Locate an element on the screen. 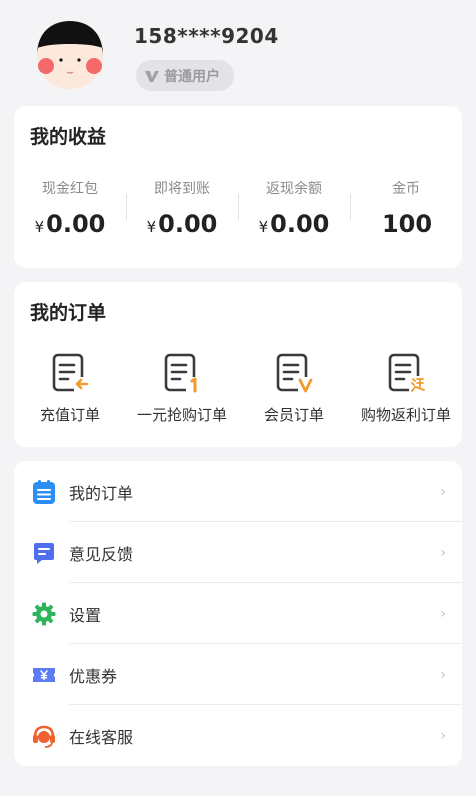 The width and height of the screenshot is (476, 796). phone-number: 158****9204 is located at coordinates (206, 36).